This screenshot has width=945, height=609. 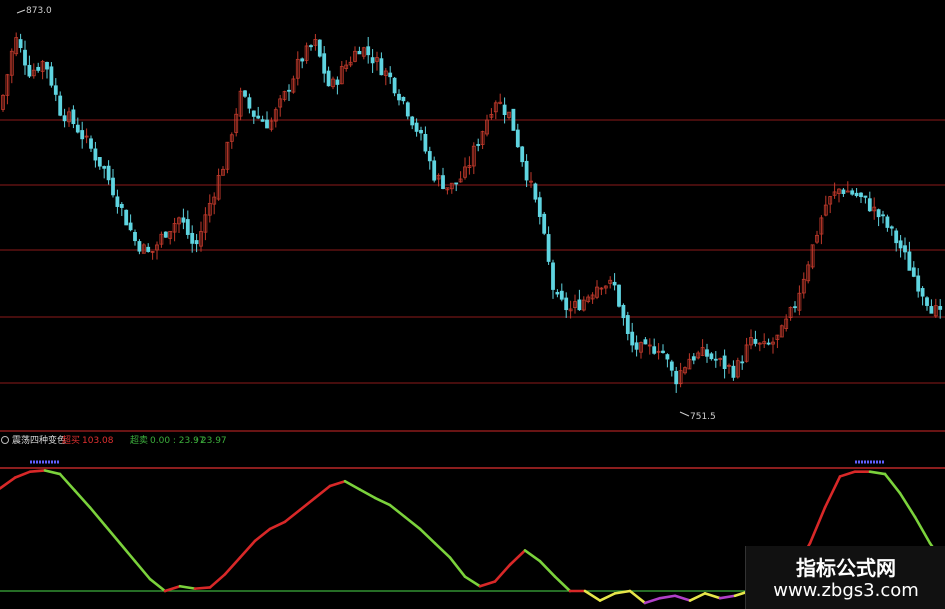 What do you see at coordinates (846, 590) in the screenshot?
I see `watermark-url: www.zbgs3.com` at bounding box center [846, 590].